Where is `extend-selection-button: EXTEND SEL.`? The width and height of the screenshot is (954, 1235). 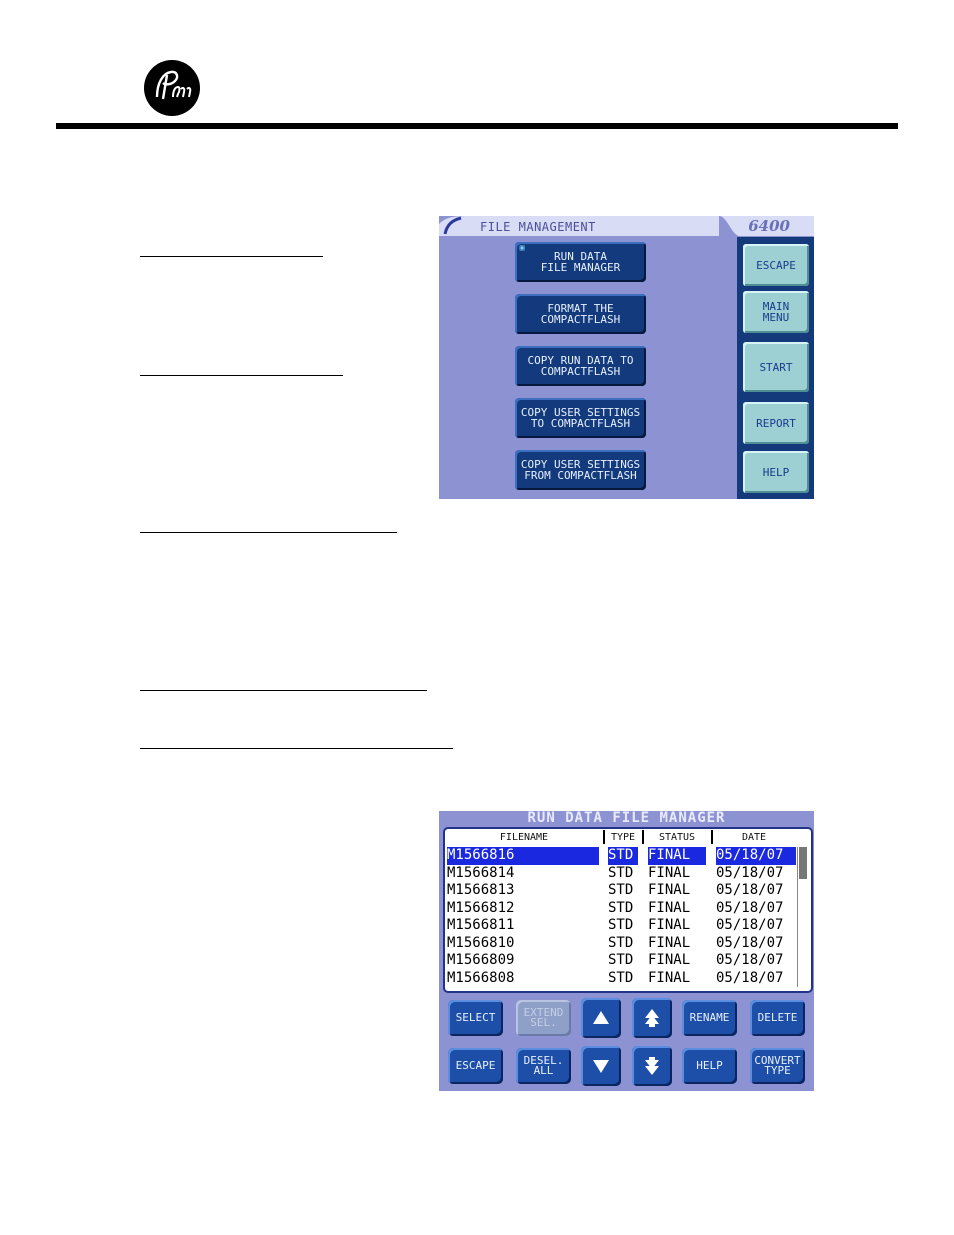 extend-selection-button: EXTEND SEL. is located at coordinates (543, 1018).